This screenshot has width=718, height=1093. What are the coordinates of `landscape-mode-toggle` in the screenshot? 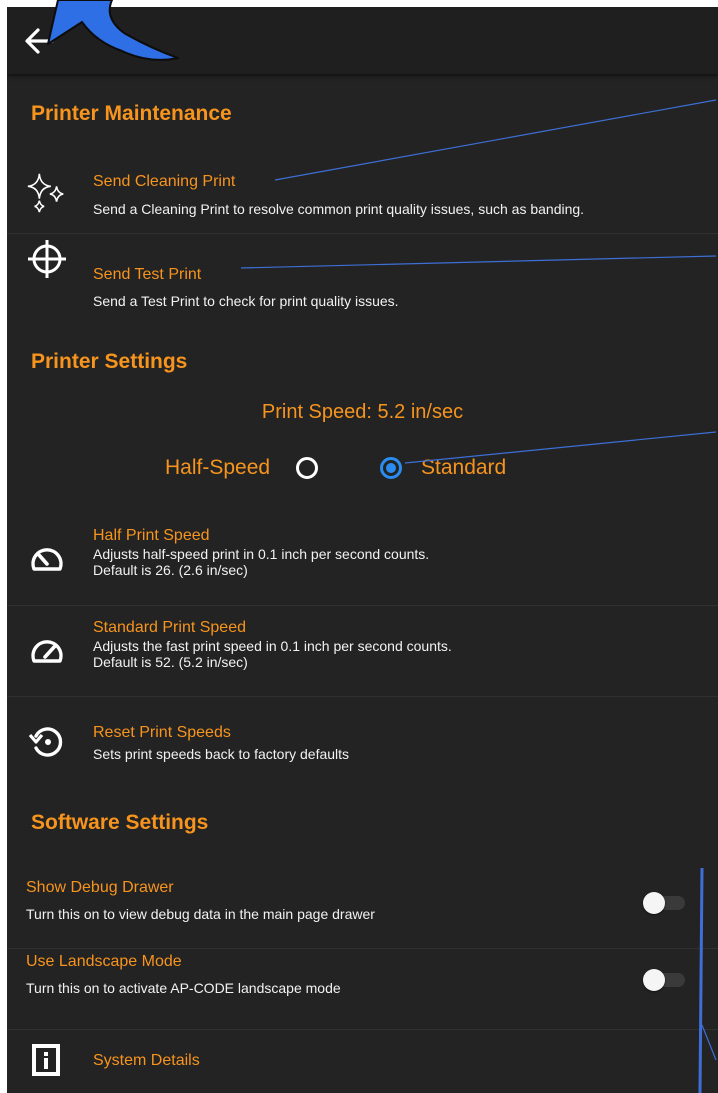 It's located at (665, 980).